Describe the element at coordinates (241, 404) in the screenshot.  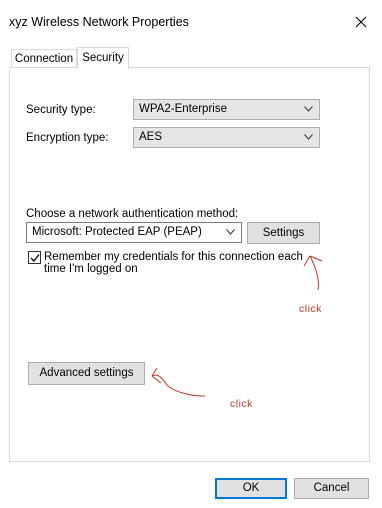
I see `annotation-click-advanced: click` at that location.